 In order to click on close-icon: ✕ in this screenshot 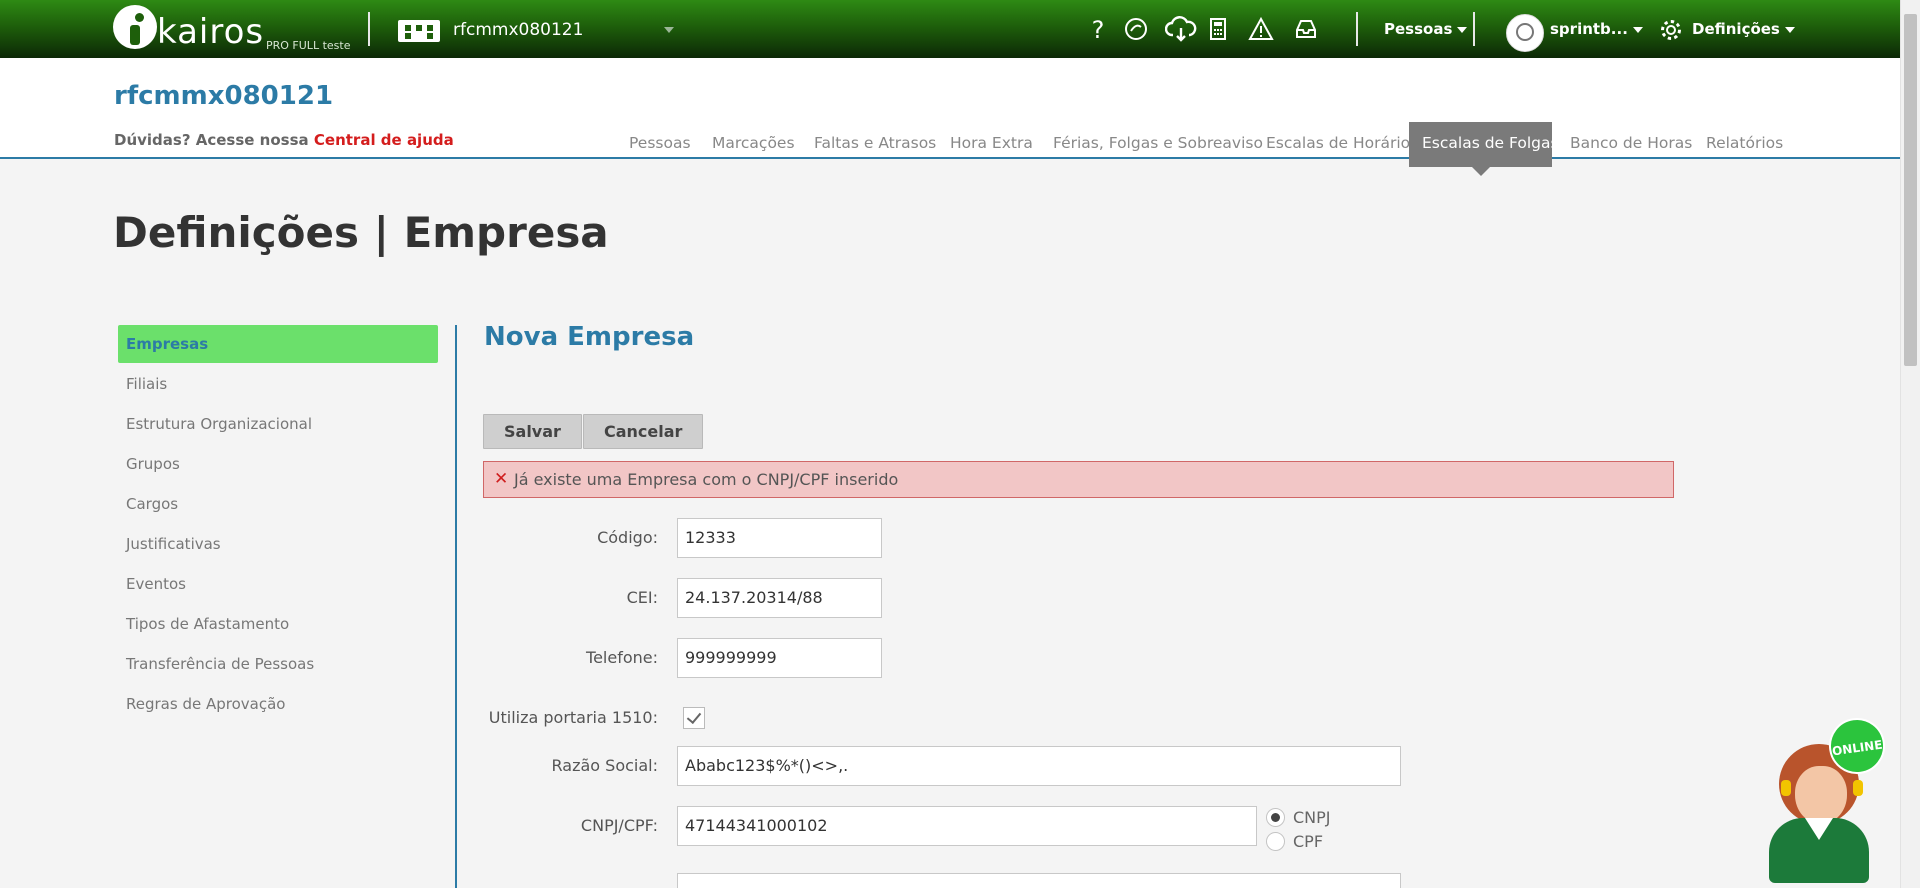, I will do `click(501, 479)`.